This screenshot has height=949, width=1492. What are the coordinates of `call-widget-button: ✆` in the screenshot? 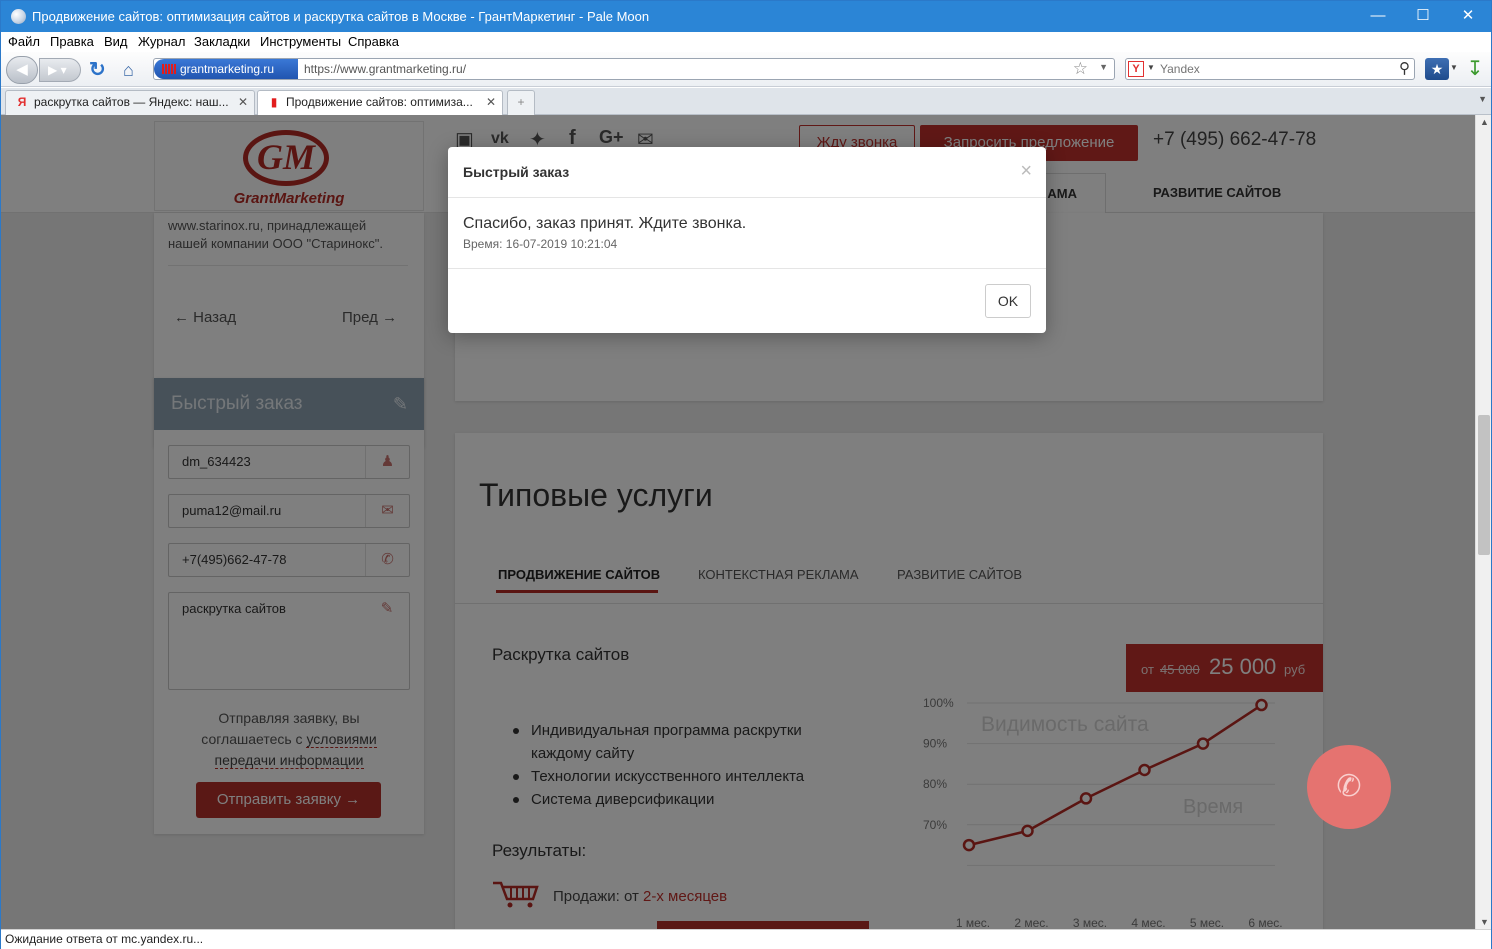 It's located at (1349, 787).